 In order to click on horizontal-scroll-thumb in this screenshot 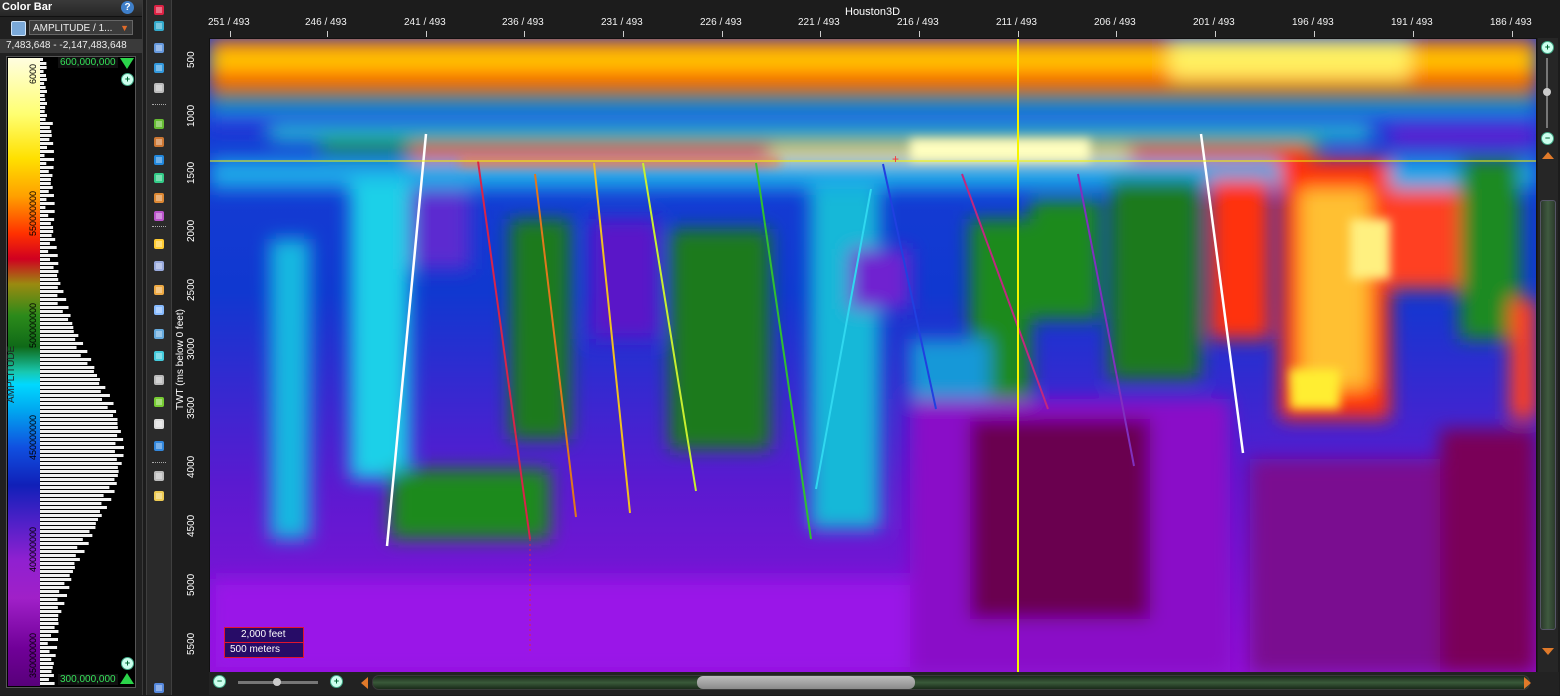, I will do `click(806, 682)`.